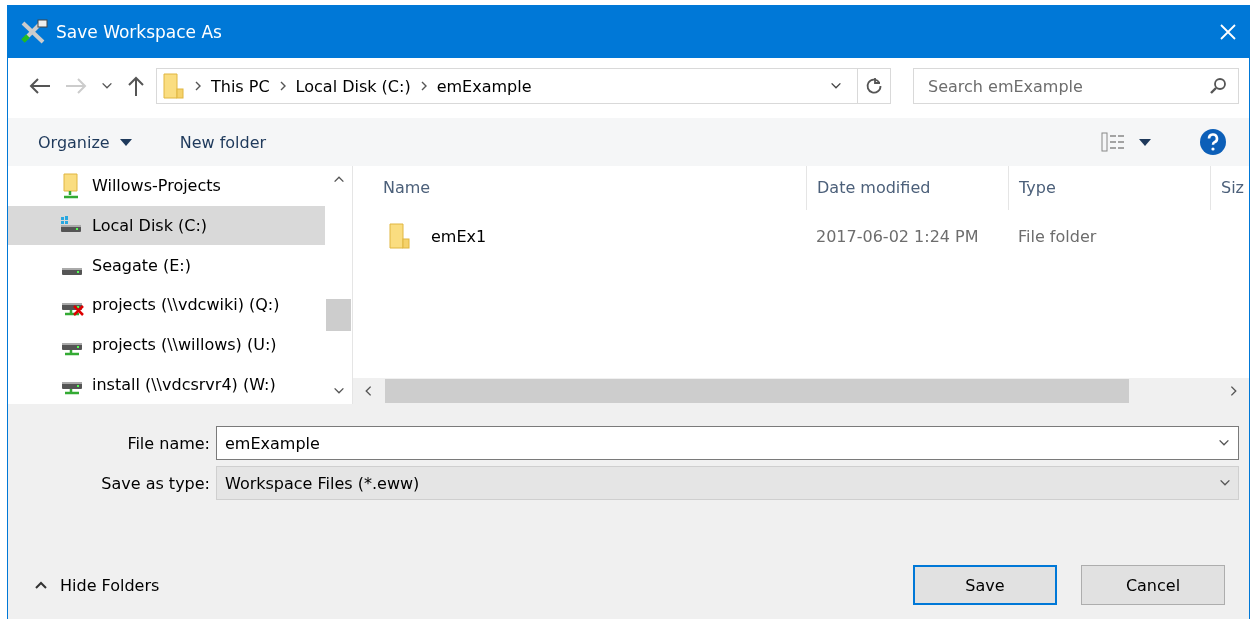 This screenshot has width=1256, height=619. I want to click on address-bar: This PC Local Disk (C:) emExample, so click(507, 86).